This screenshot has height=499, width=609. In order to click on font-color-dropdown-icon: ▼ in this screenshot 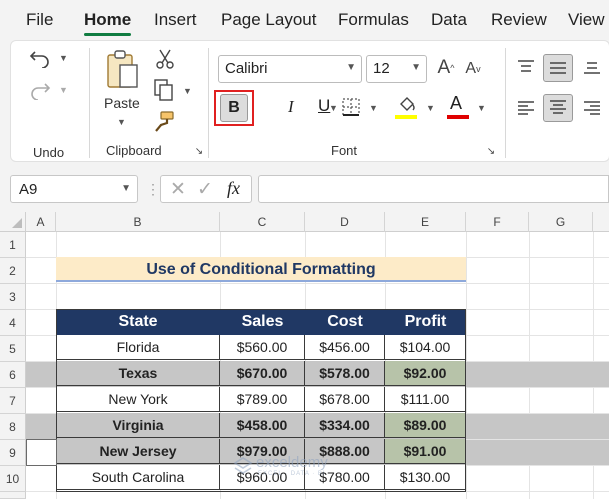, I will do `click(481, 108)`.